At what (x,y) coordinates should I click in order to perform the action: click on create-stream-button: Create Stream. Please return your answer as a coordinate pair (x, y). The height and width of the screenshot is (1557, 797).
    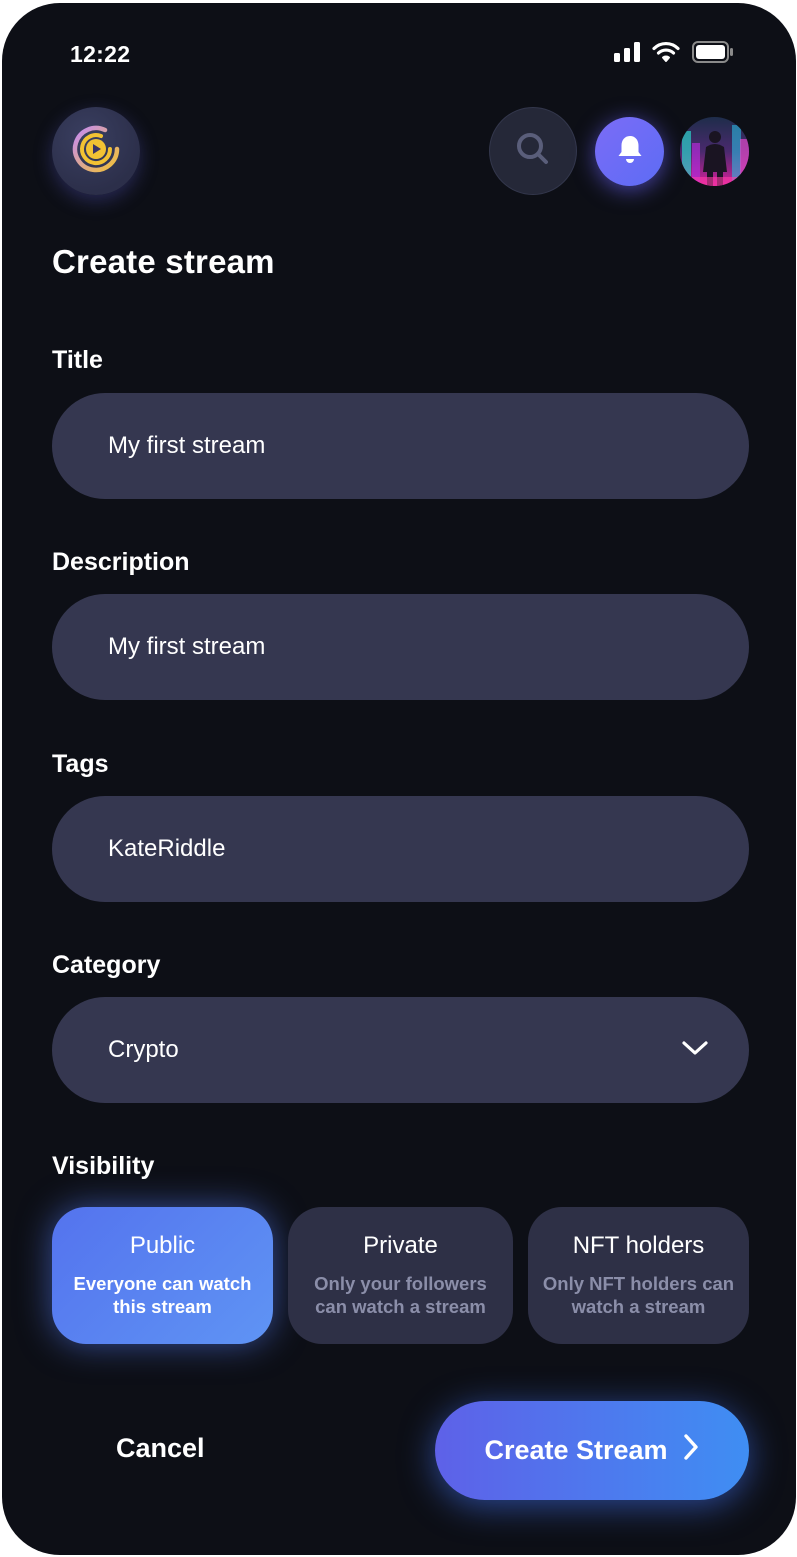
    Looking at the image, I should click on (592, 1450).